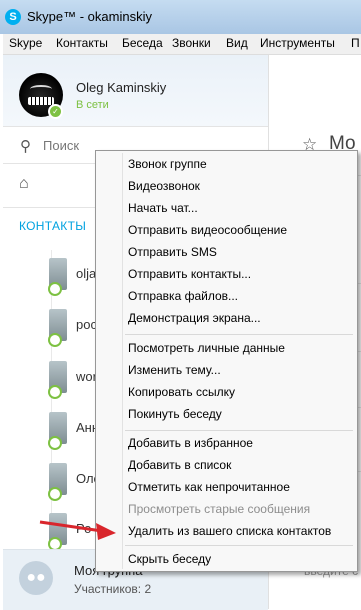 This screenshot has height=610, width=361. I want to click on menu-item-view-profile: Посмотреть личные данные, so click(206, 348).